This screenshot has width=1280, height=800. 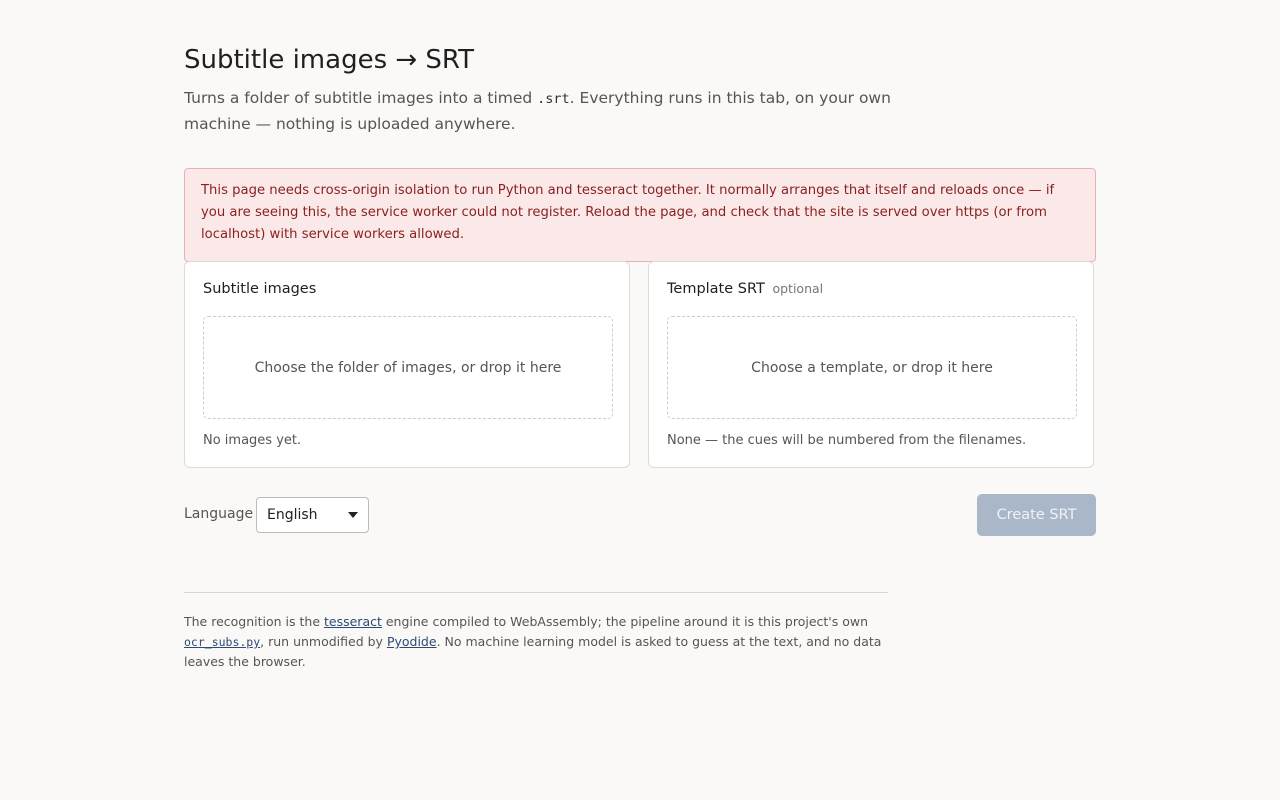 I want to click on srt-extension-code: .srt, so click(x=553, y=99).